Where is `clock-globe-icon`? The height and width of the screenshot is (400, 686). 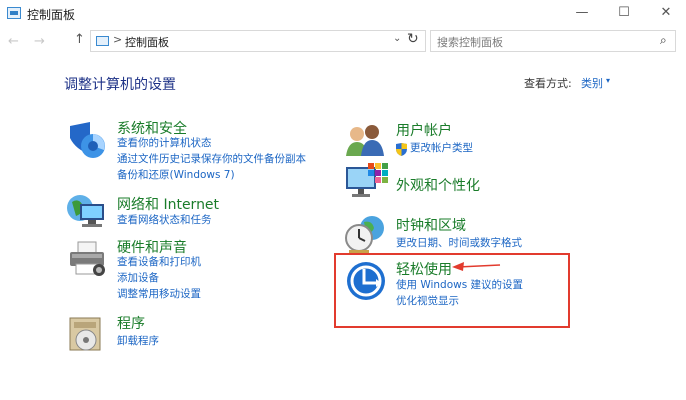
clock-globe-icon is located at coordinates (365, 236).